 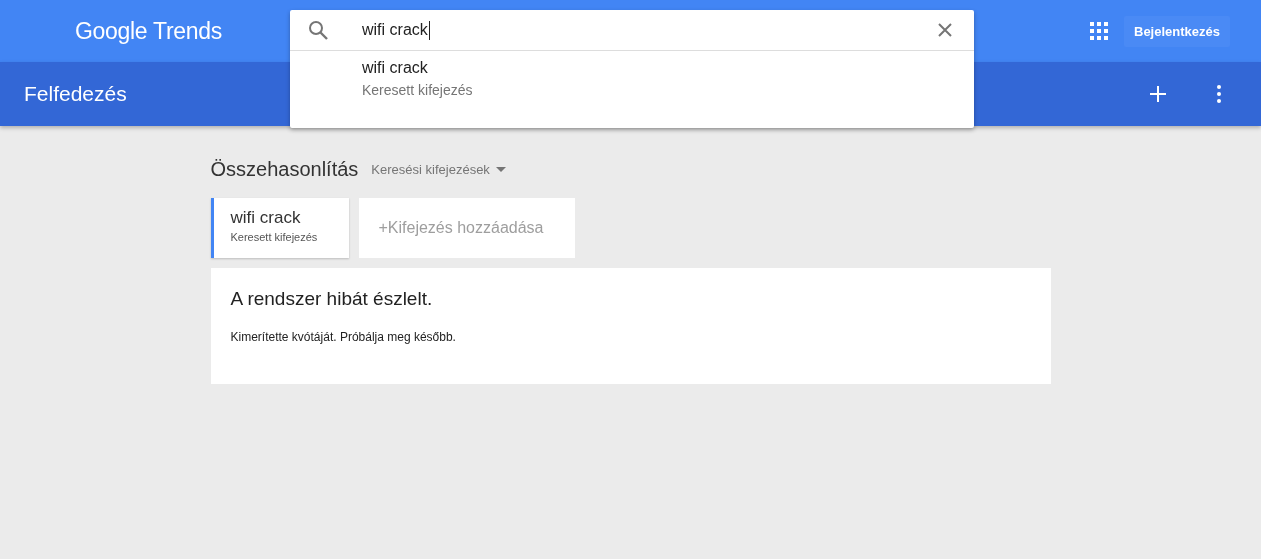 I want to click on term-card: wifi crack Keresett kifejezés, so click(x=279, y=228).